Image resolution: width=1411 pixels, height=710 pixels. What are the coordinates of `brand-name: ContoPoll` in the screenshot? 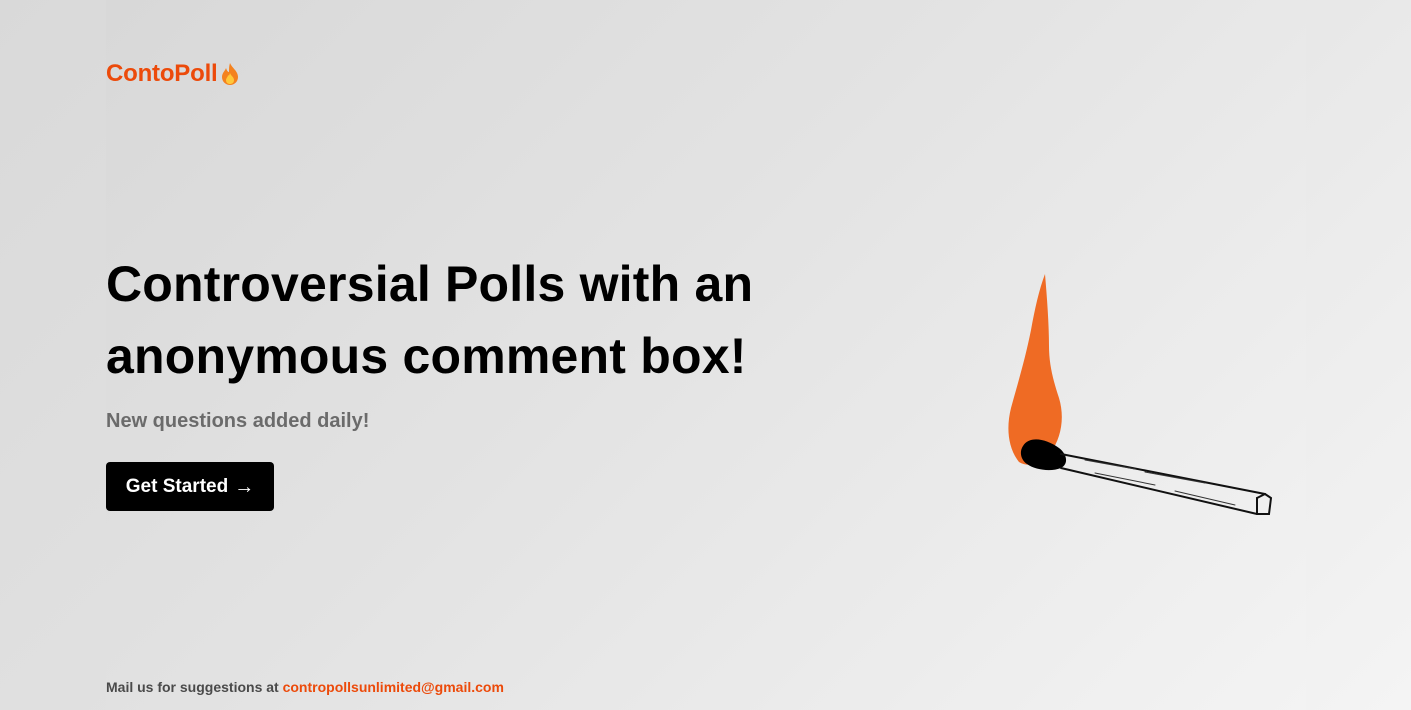 It's located at (162, 73).